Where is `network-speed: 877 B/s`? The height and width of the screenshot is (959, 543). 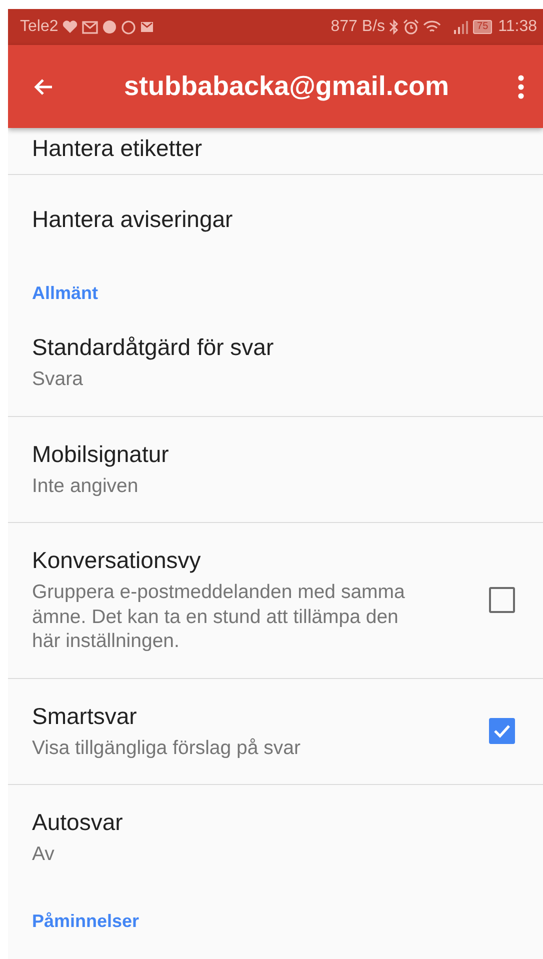
network-speed: 877 B/s is located at coordinates (358, 27).